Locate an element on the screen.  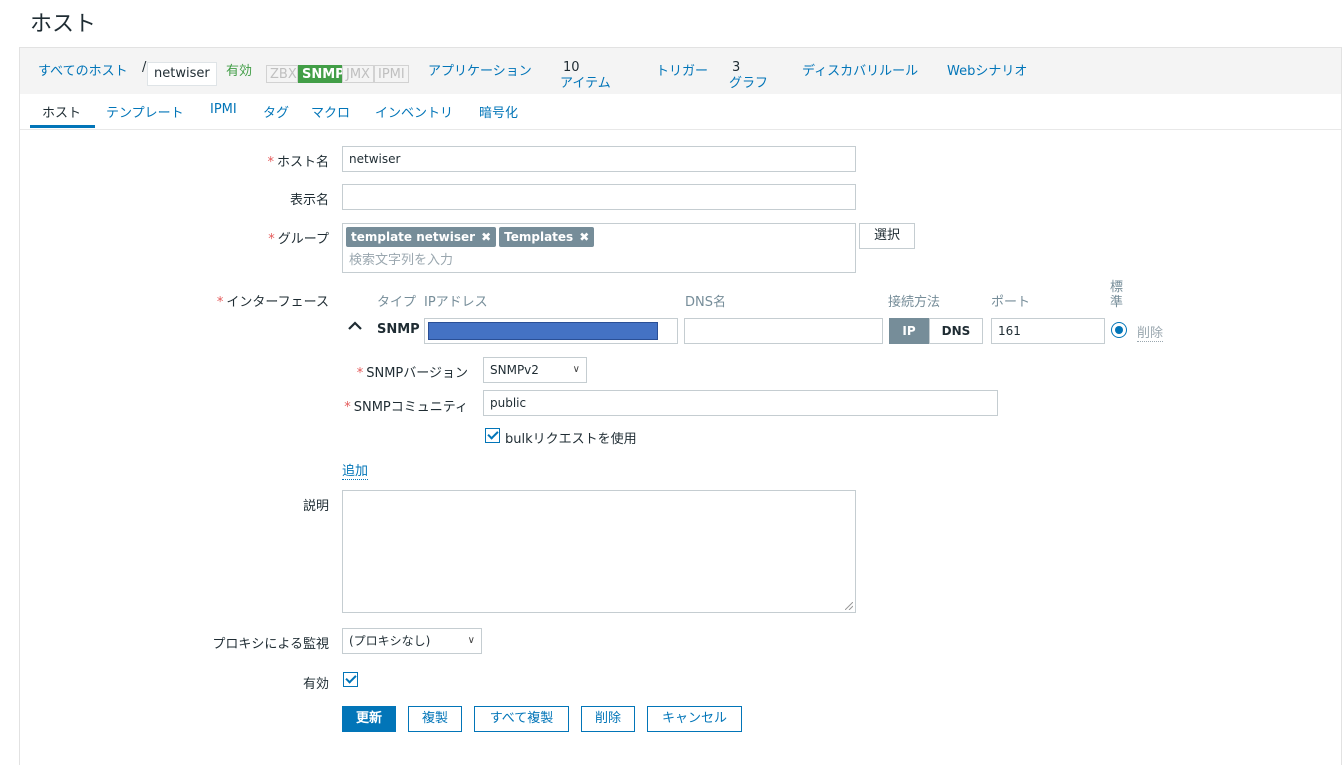
items-nav: アイテム 10 is located at coordinates (585, 75).